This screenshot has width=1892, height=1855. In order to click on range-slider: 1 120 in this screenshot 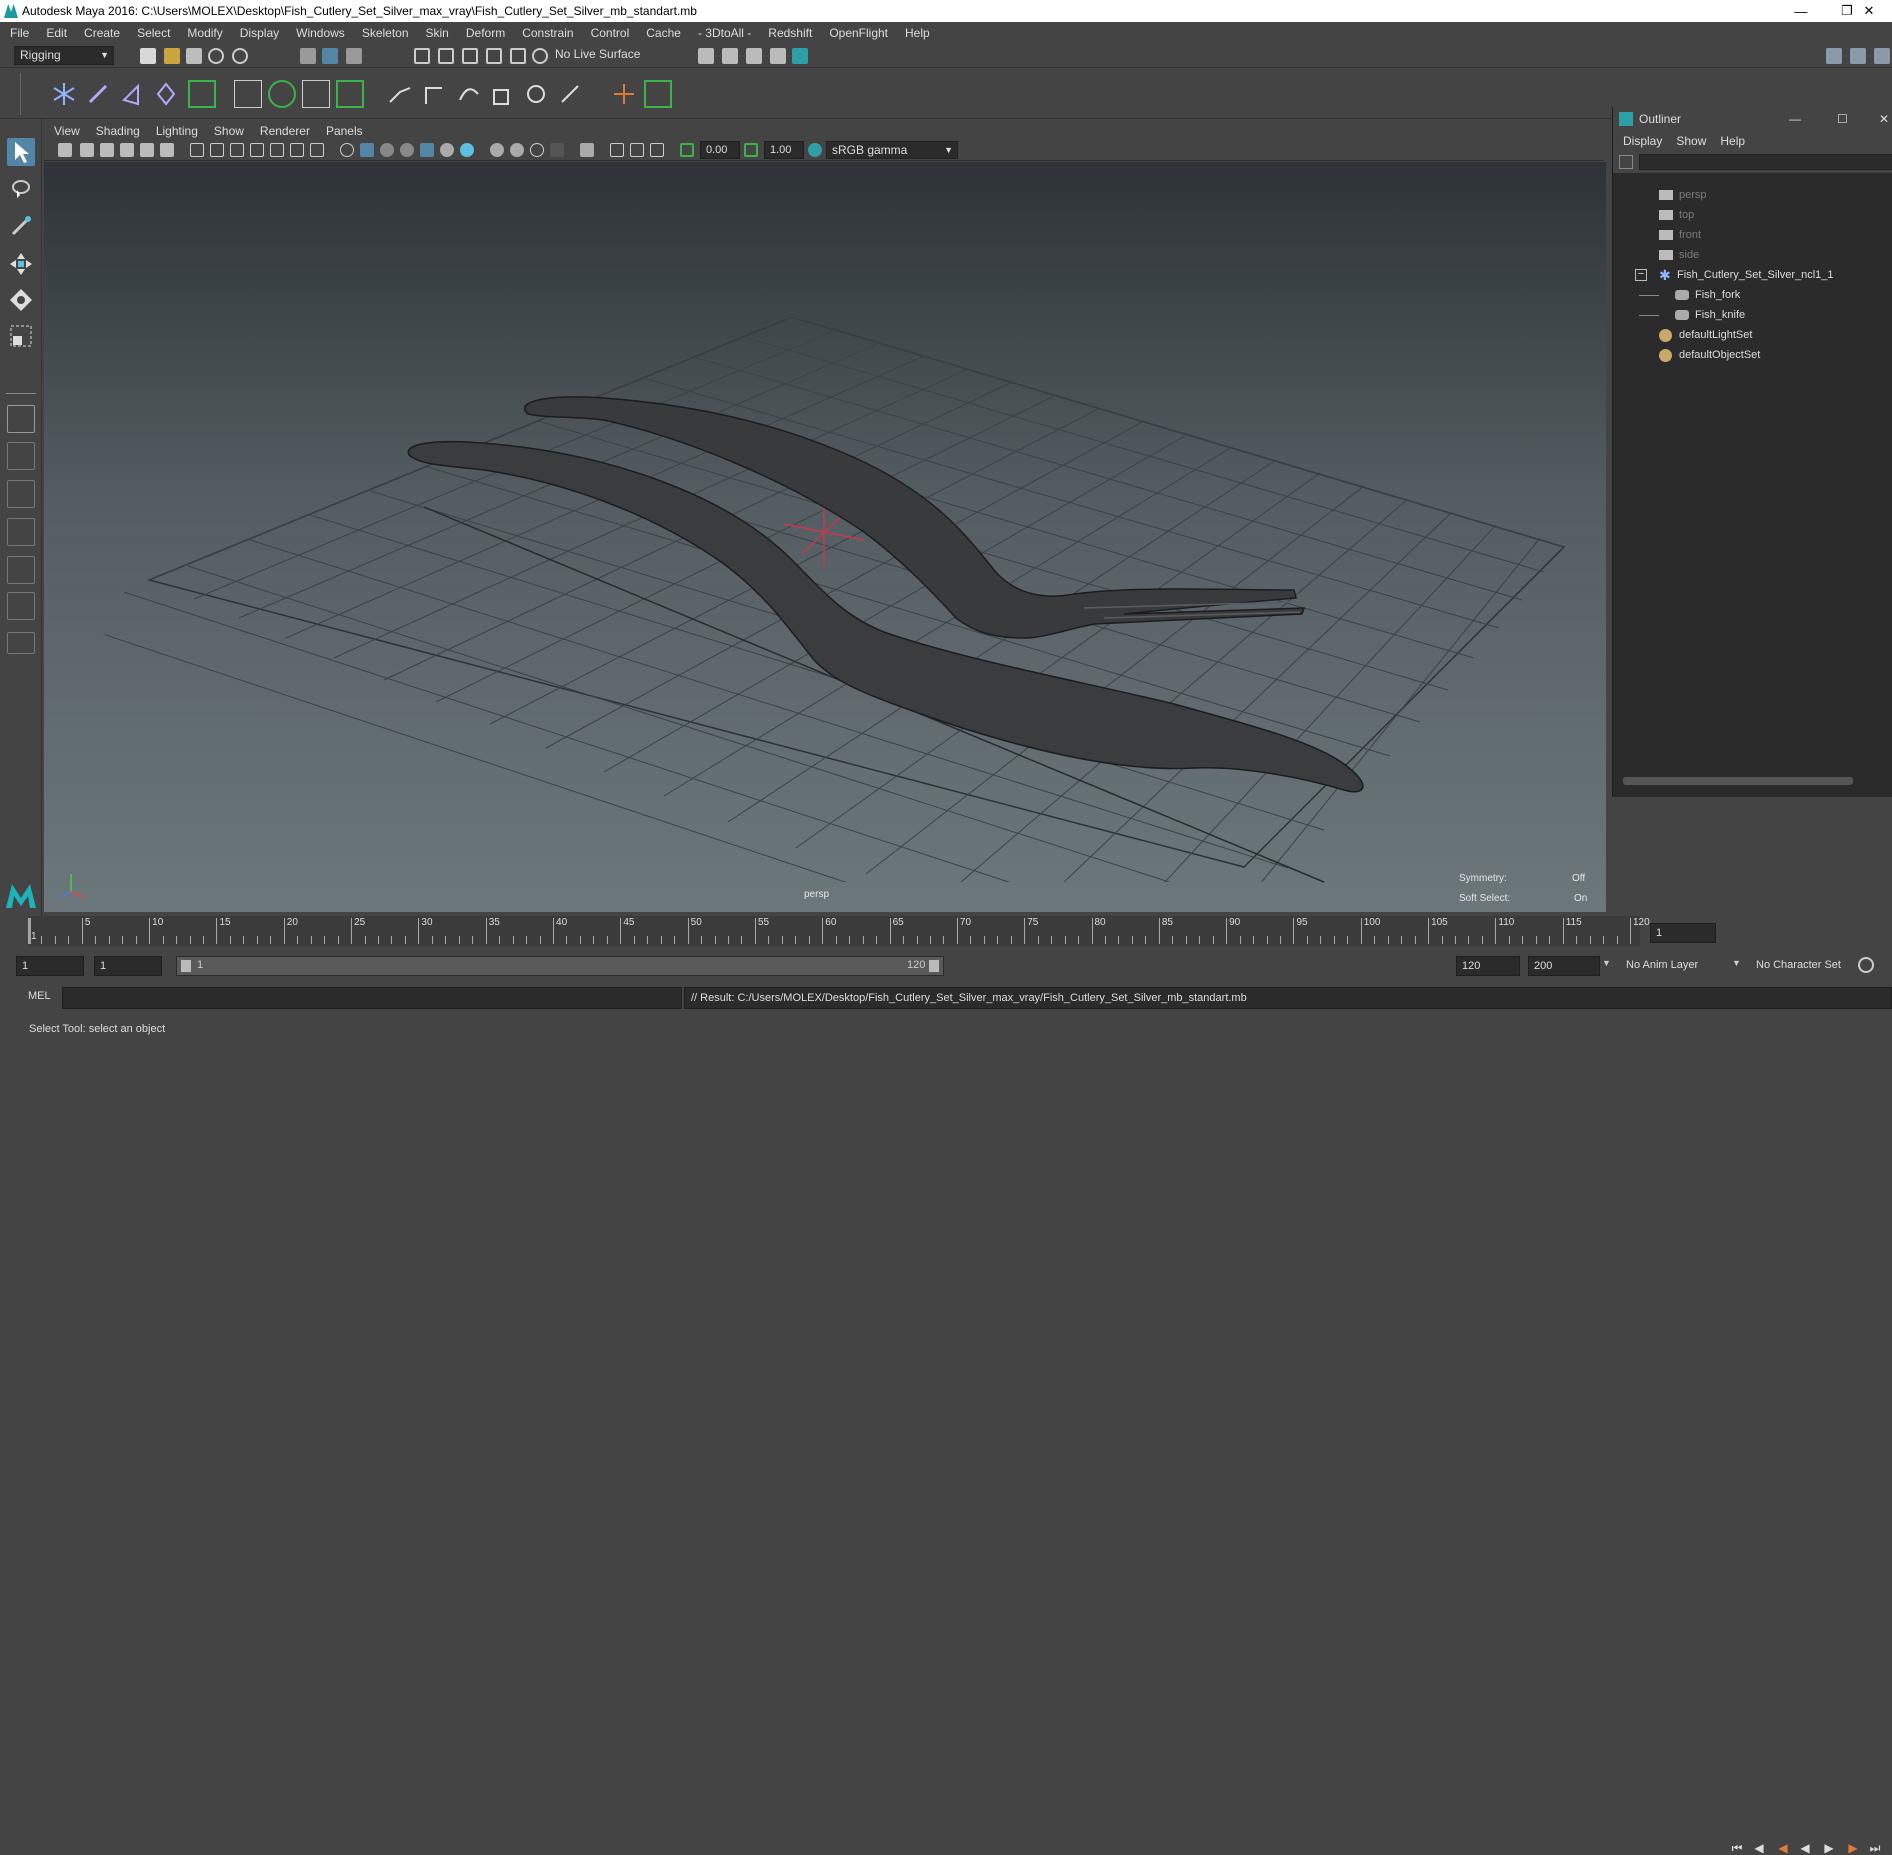, I will do `click(560, 966)`.